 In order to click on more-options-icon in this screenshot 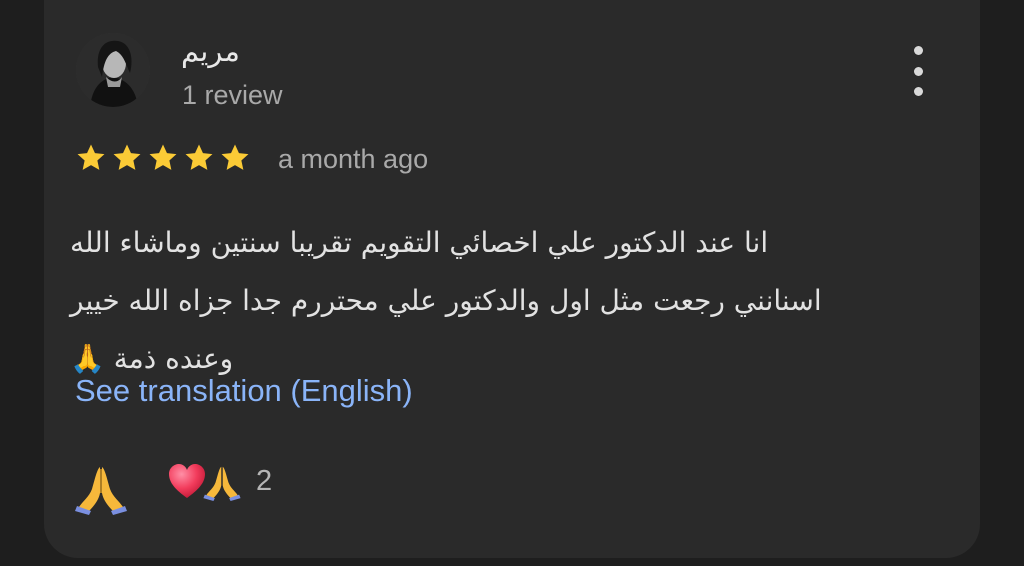, I will do `click(918, 71)`.